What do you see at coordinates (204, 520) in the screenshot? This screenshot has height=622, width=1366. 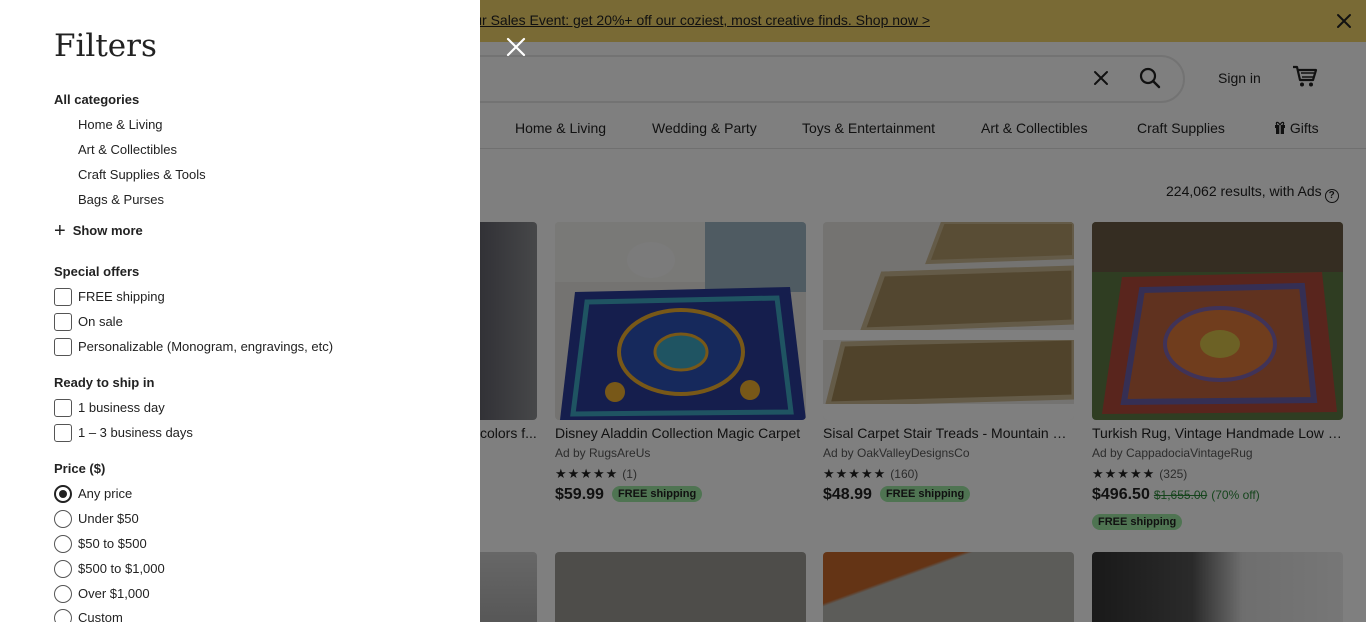 I see `price-under-50-radio: Under $50` at bounding box center [204, 520].